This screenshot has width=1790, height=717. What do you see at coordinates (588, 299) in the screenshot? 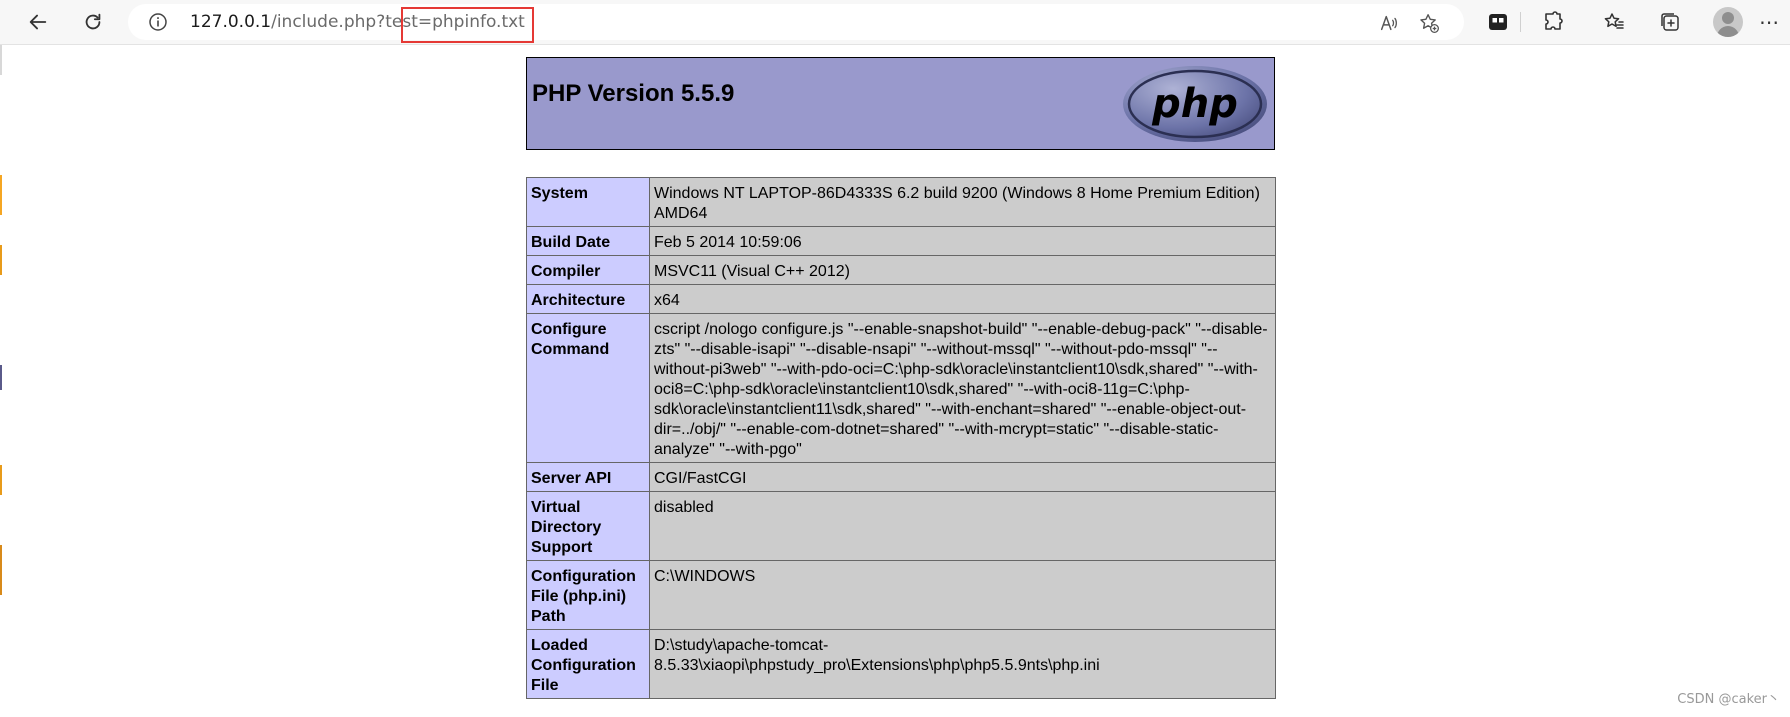
I see `row-key: Architecture` at bounding box center [588, 299].